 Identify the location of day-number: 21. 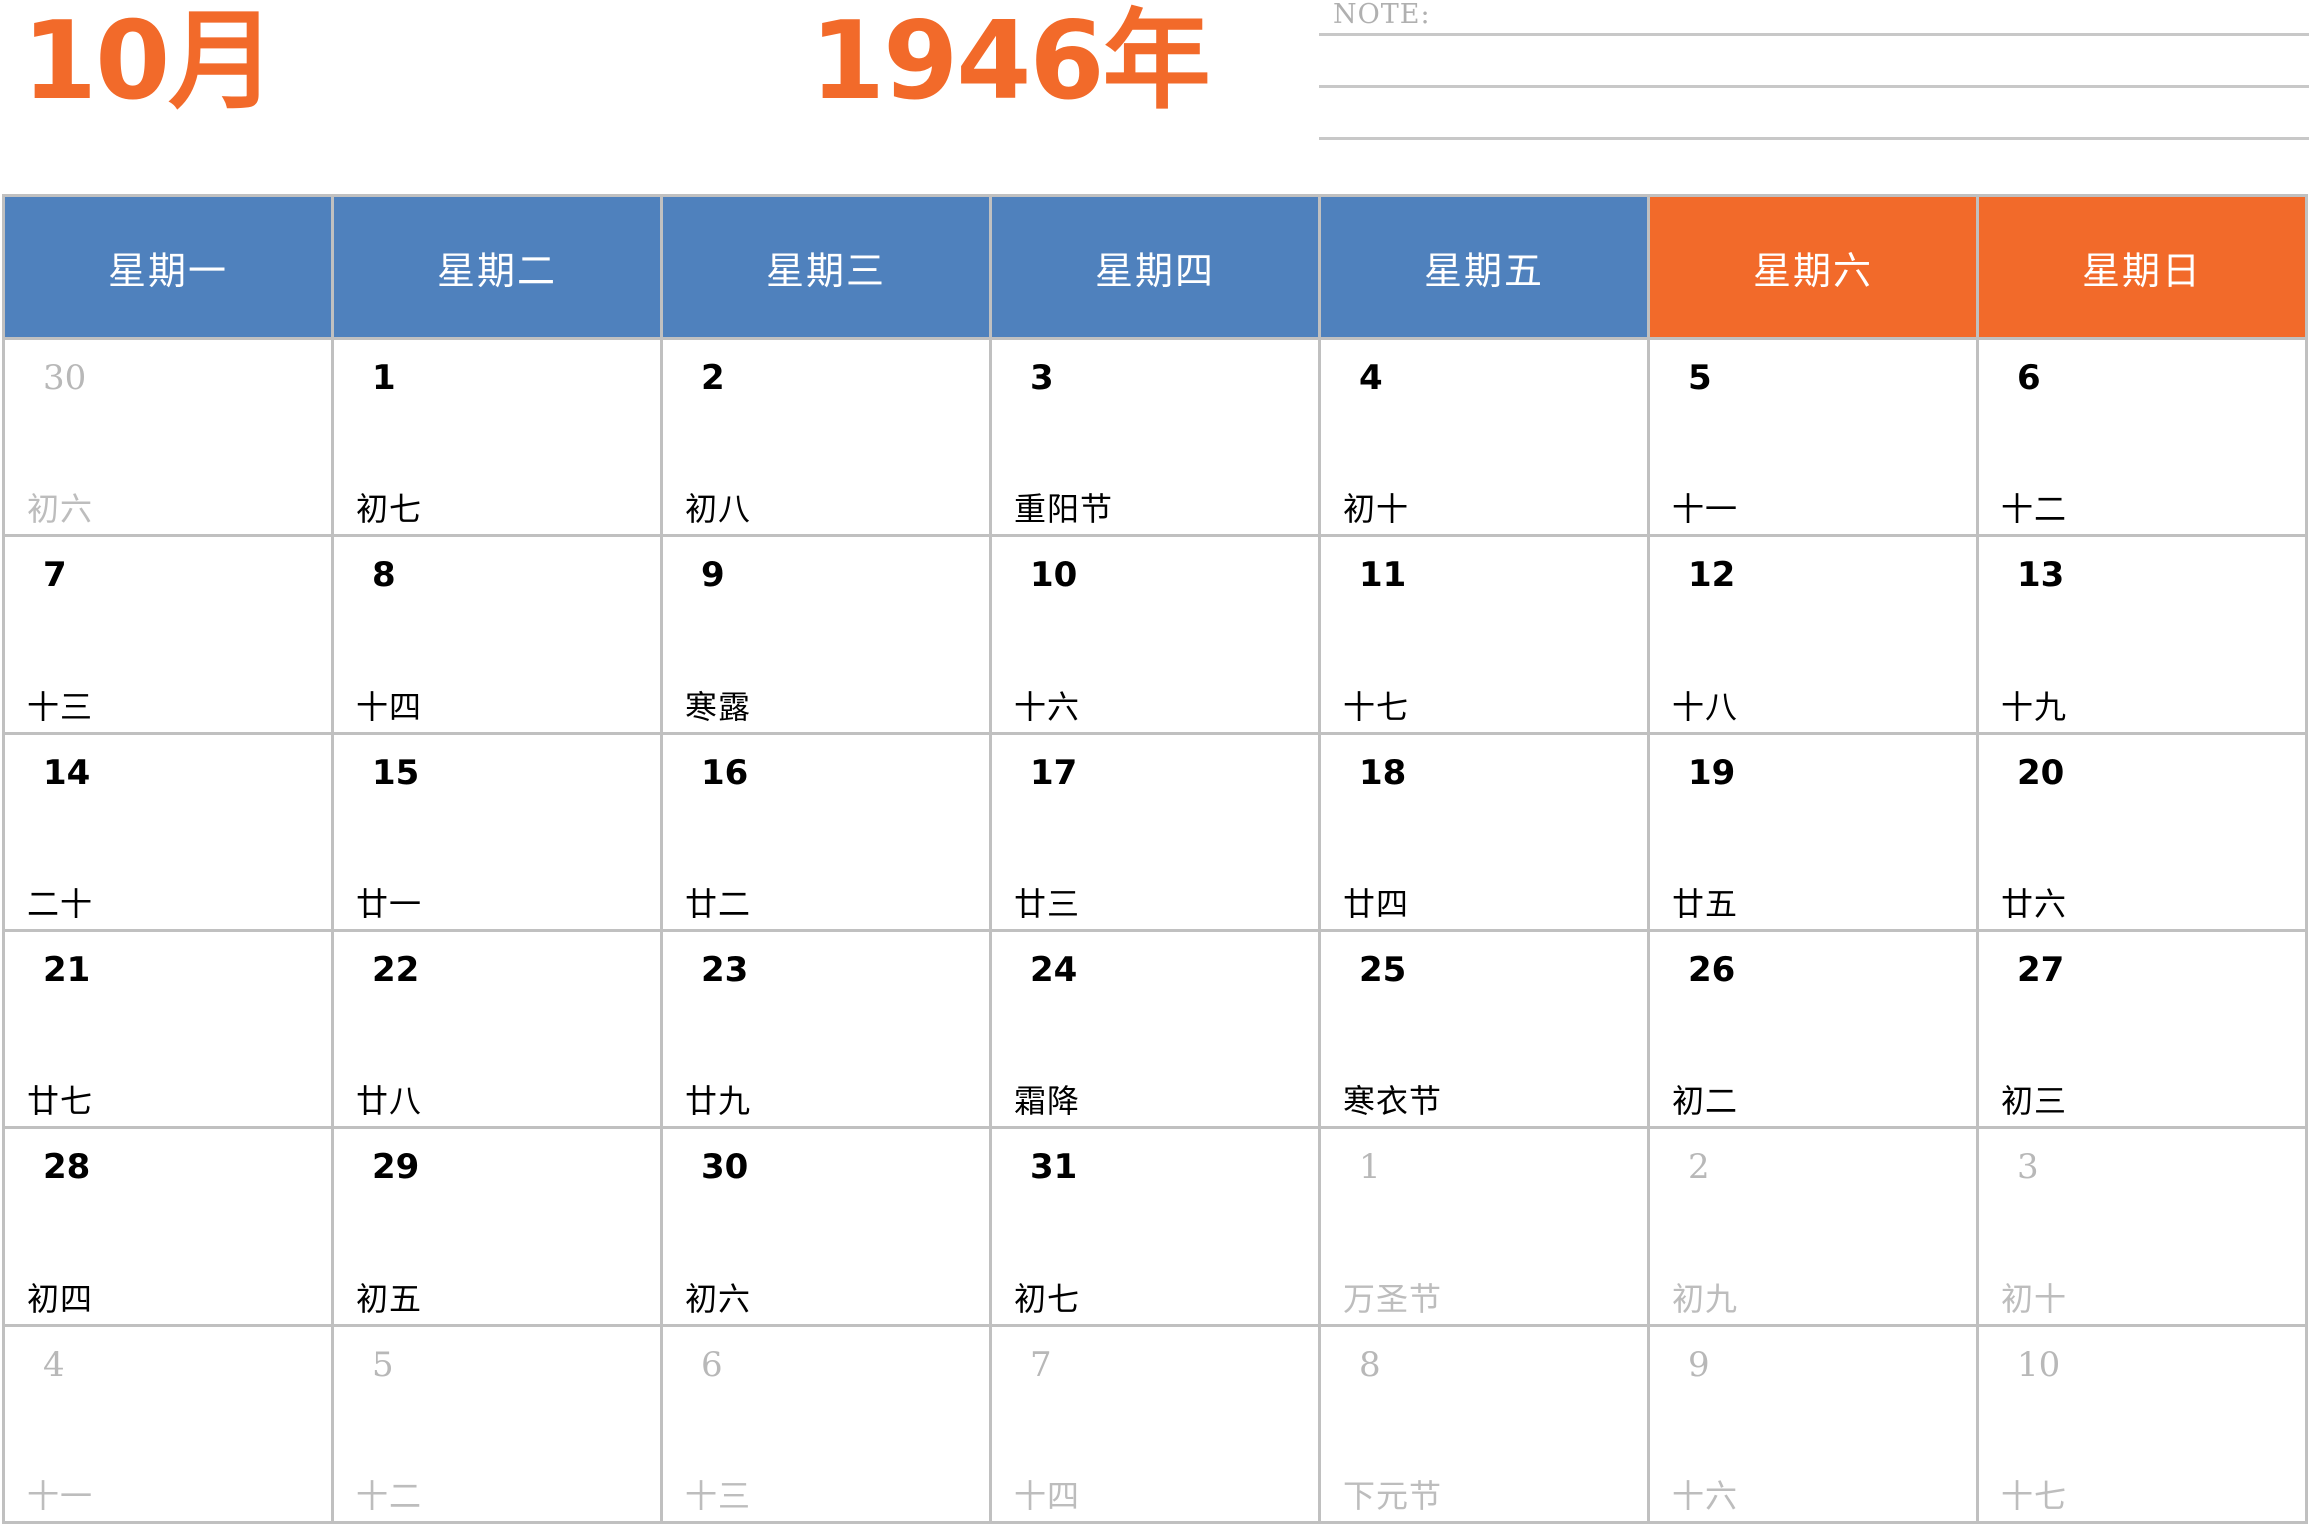
(67, 969).